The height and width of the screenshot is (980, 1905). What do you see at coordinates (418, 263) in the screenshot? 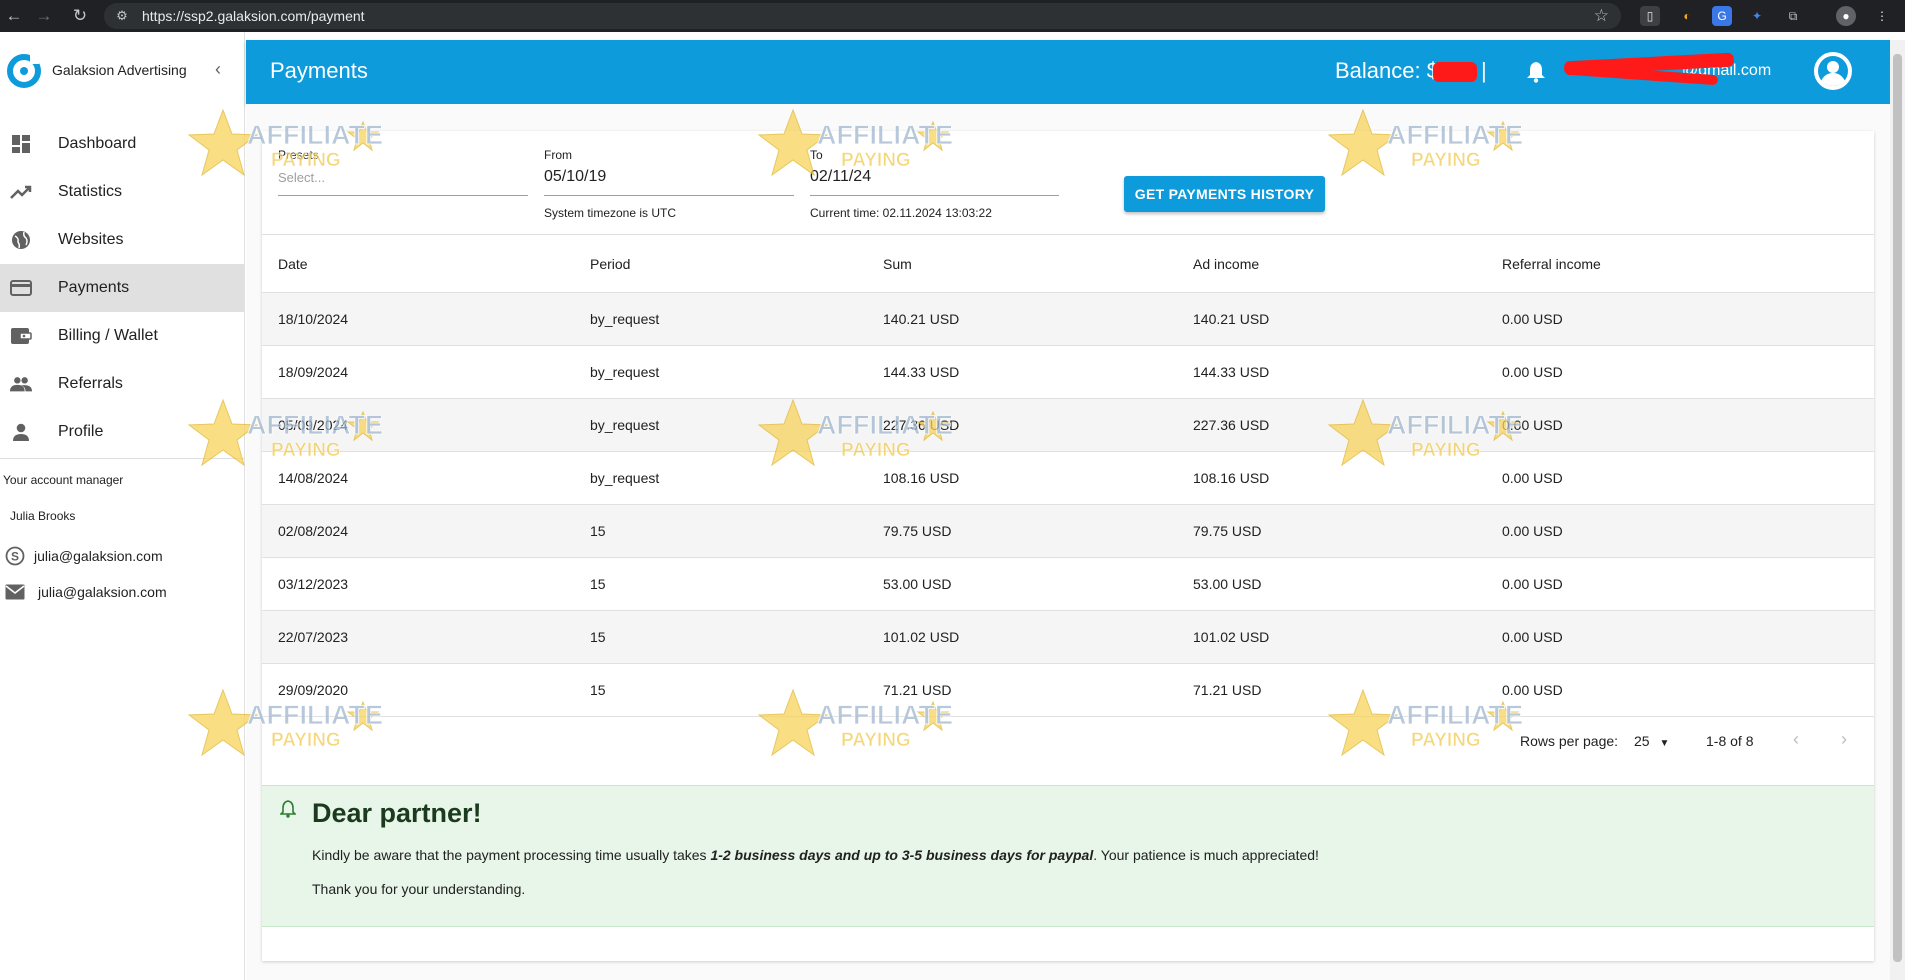
I see `column-header-date: Date` at bounding box center [418, 263].